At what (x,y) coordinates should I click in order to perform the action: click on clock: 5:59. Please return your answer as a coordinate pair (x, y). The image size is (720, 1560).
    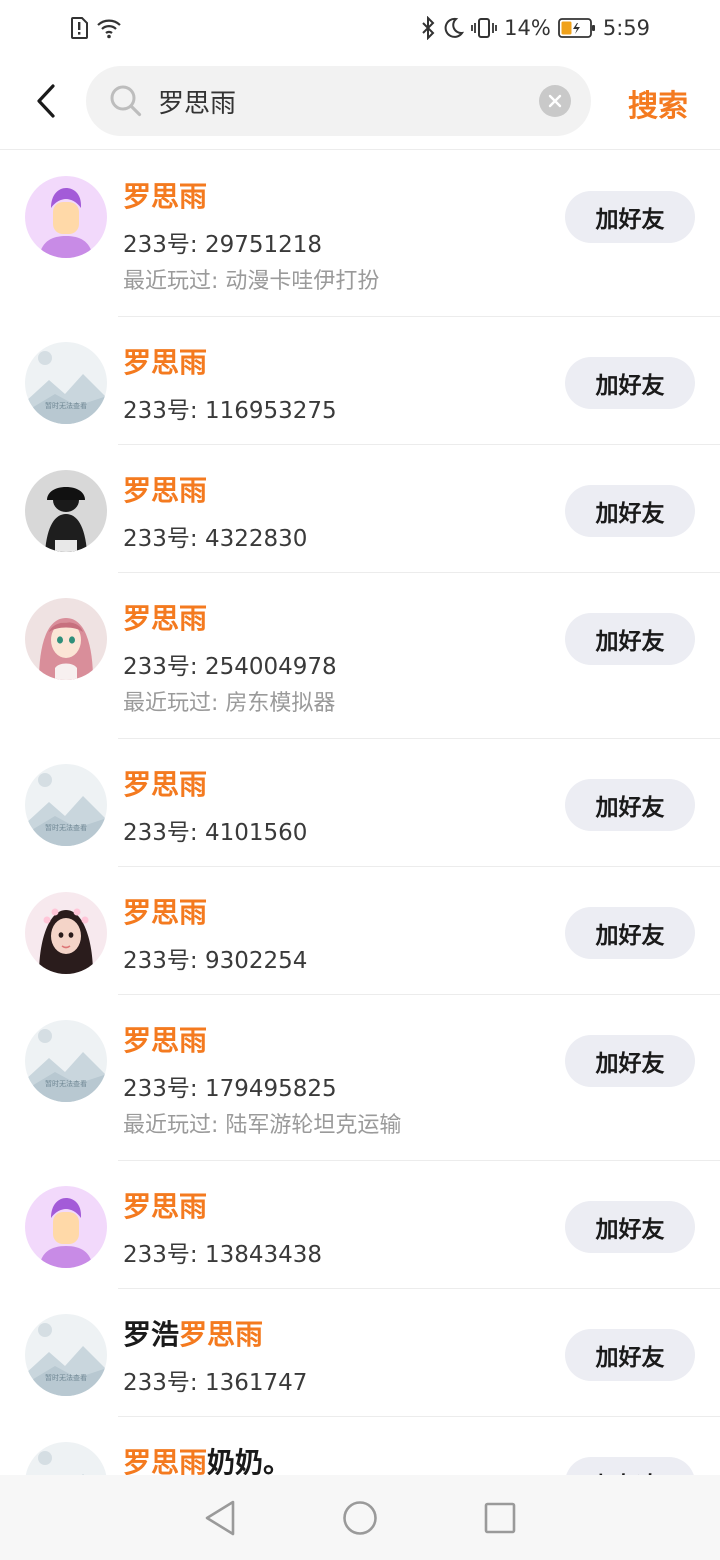
    Looking at the image, I should click on (626, 28).